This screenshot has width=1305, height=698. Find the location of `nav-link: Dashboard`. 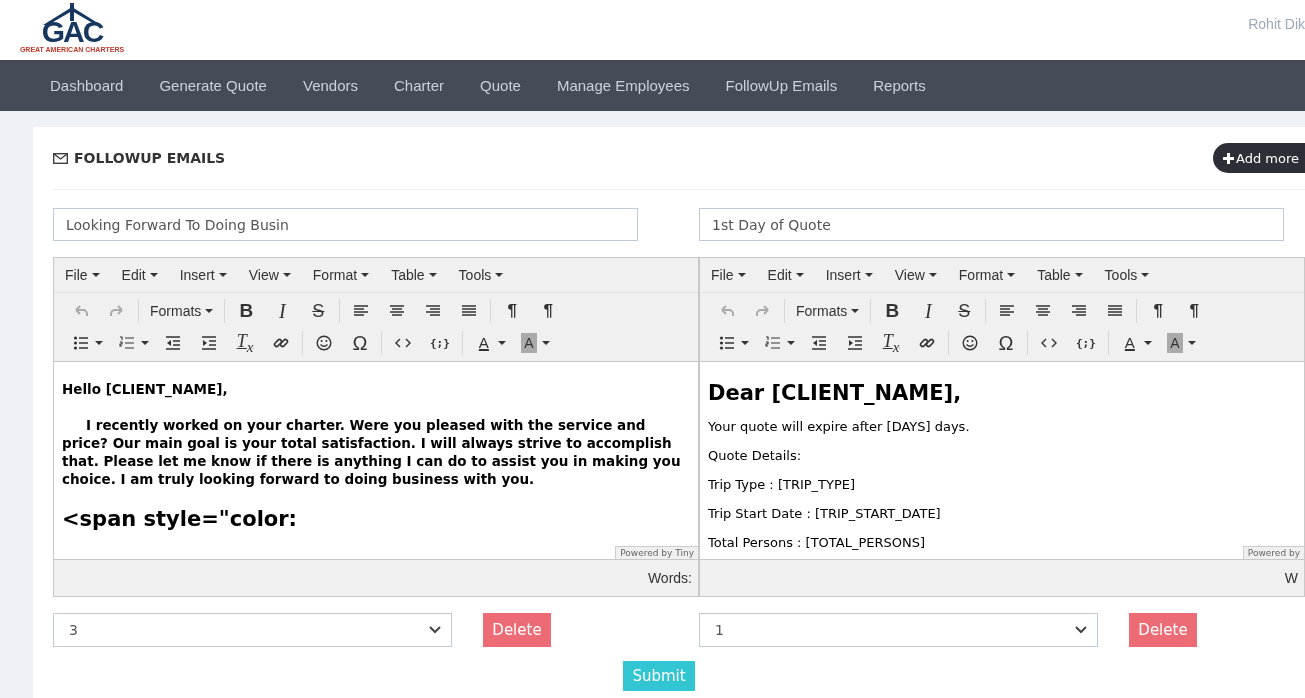

nav-link: Dashboard is located at coordinates (87, 85).